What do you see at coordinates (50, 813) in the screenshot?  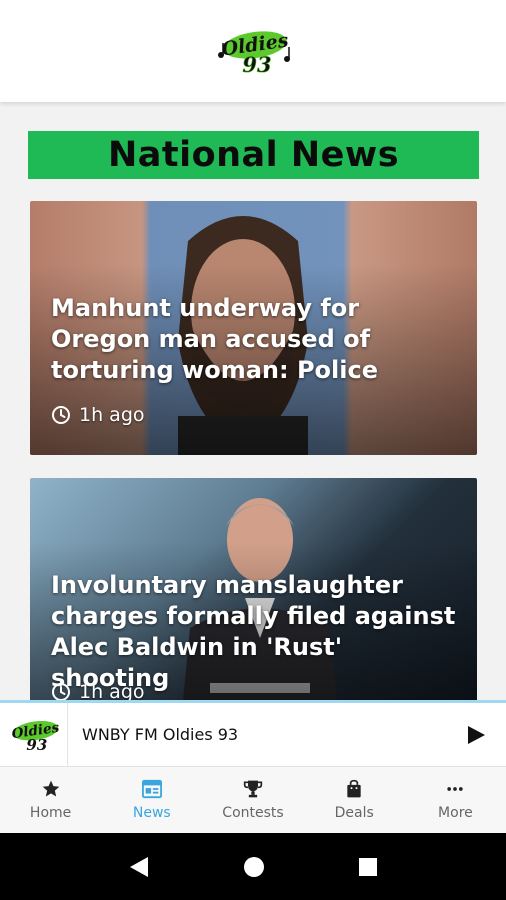 I see `nav-home-label: Home` at bounding box center [50, 813].